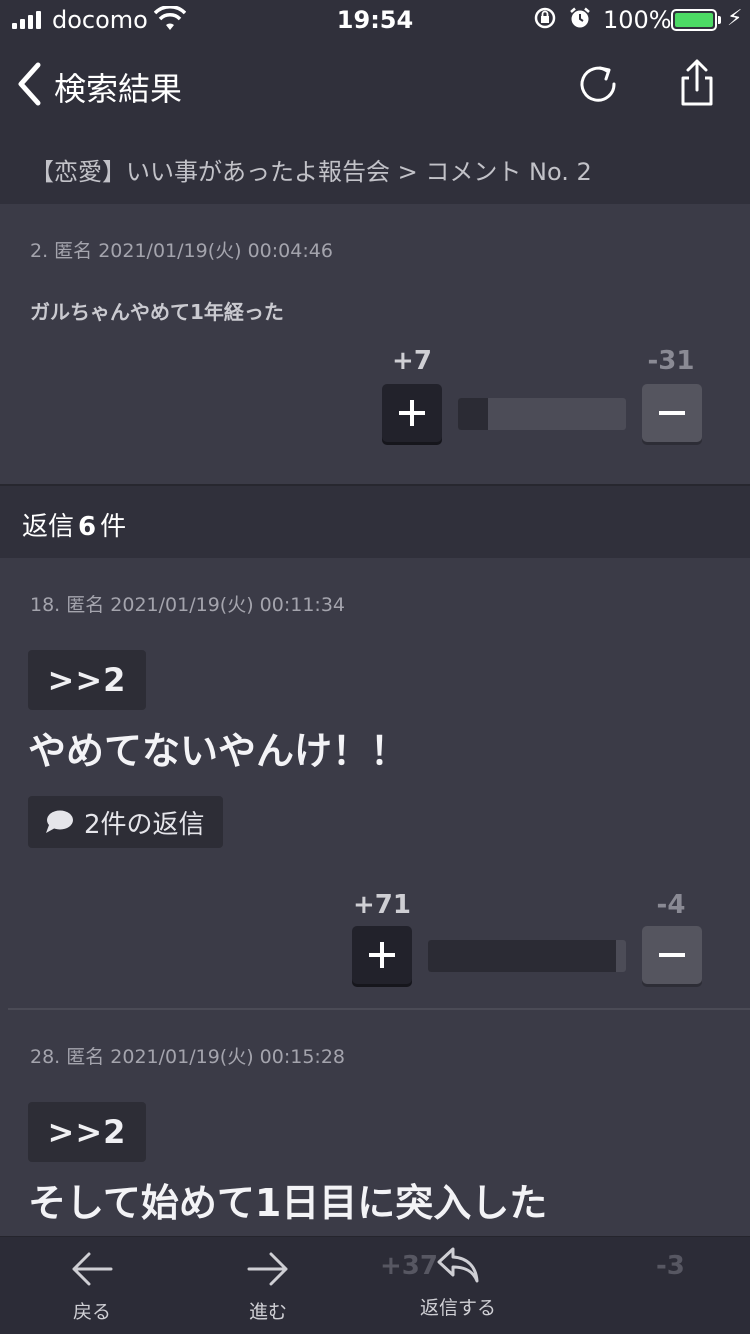 The image size is (750, 1334). What do you see at coordinates (113, 527) in the screenshot?
I see `replies-suffix: 件` at bounding box center [113, 527].